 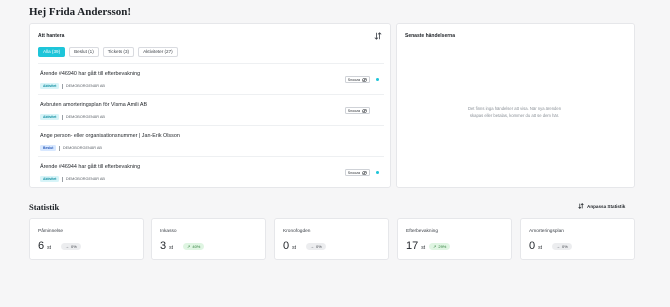 I want to click on customize-statistics-button: Anpassa Statistik, so click(x=601, y=206).